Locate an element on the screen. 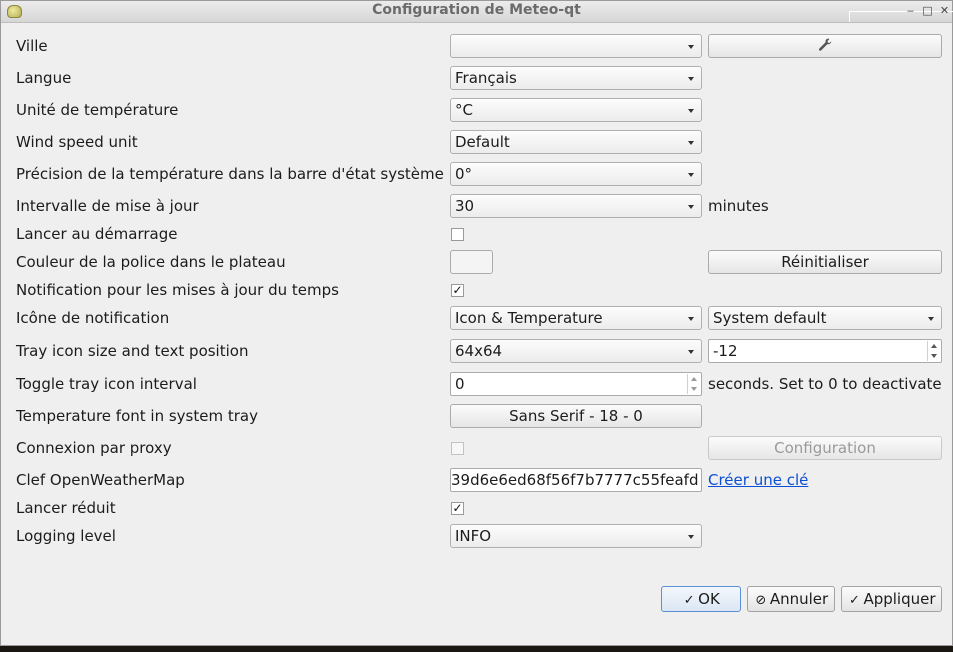 The width and height of the screenshot is (953, 652). tray-size-combo: 64x64 is located at coordinates (576, 351).